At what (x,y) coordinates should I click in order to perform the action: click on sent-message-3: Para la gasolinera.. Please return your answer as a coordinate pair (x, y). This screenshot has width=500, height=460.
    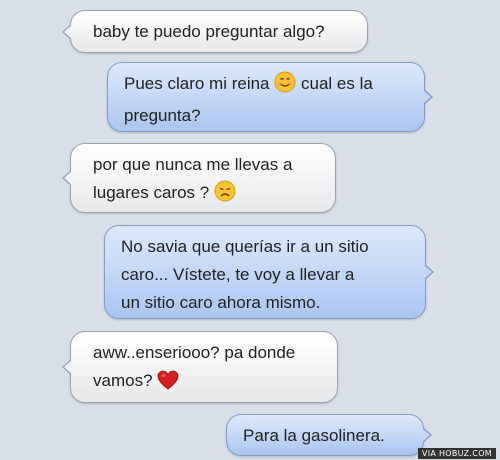
    Looking at the image, I should click on (329, 435).